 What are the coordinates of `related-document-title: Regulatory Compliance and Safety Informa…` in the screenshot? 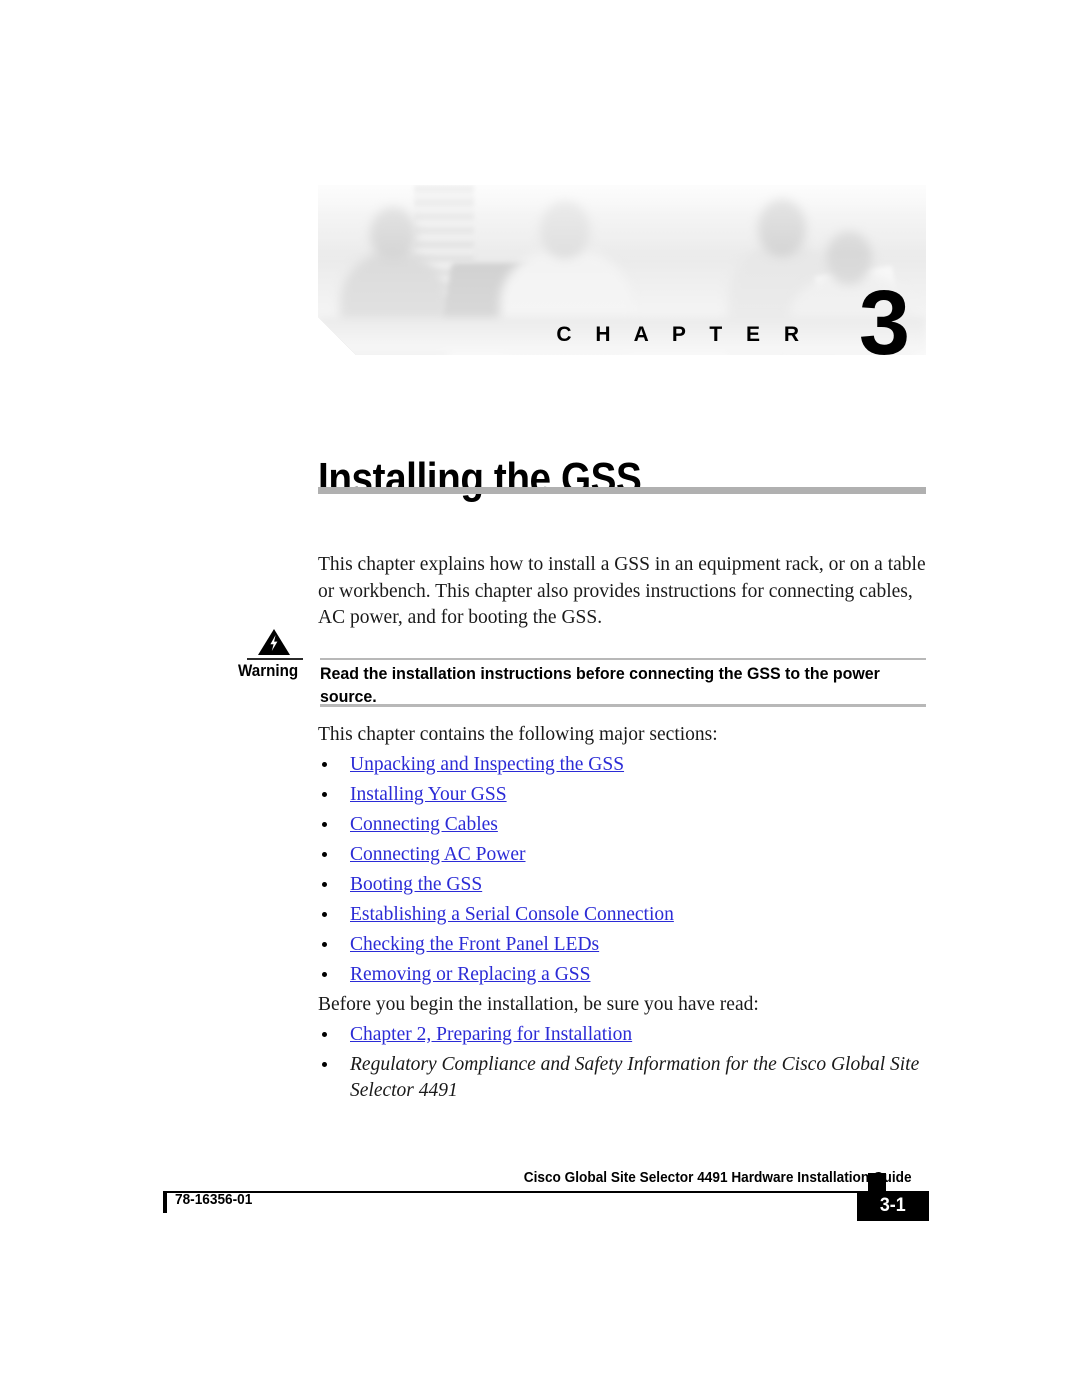 It's located at (635, 1077).